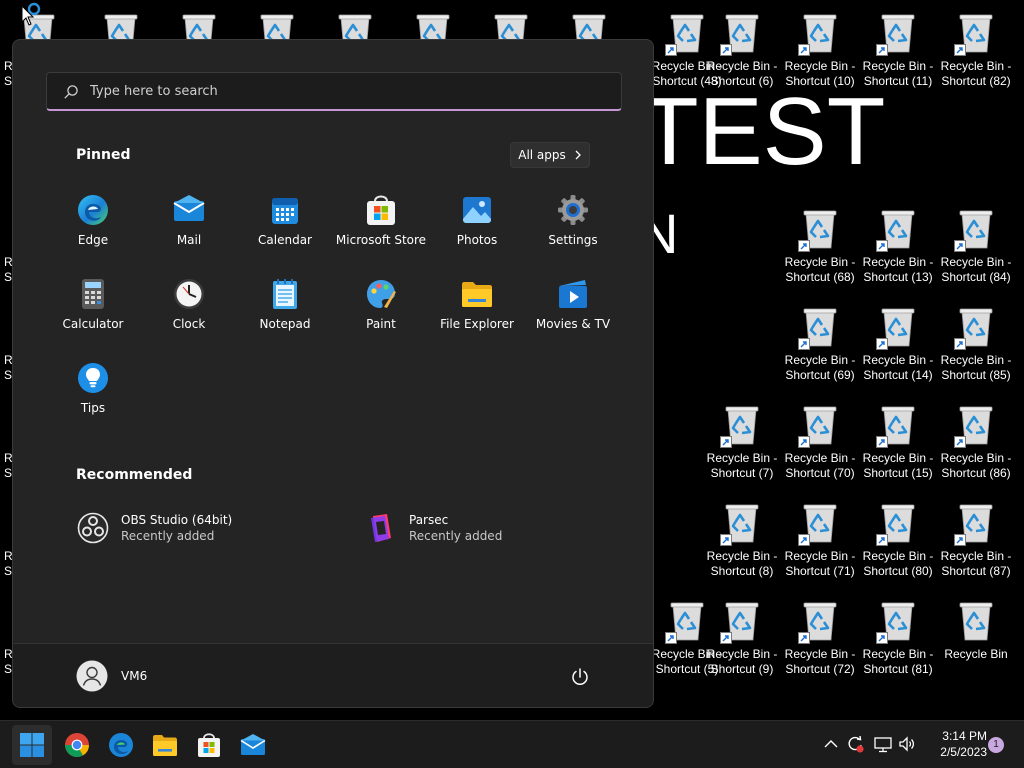  I want to click on pinned-app-calendar: Calendar, so click(285, 224).